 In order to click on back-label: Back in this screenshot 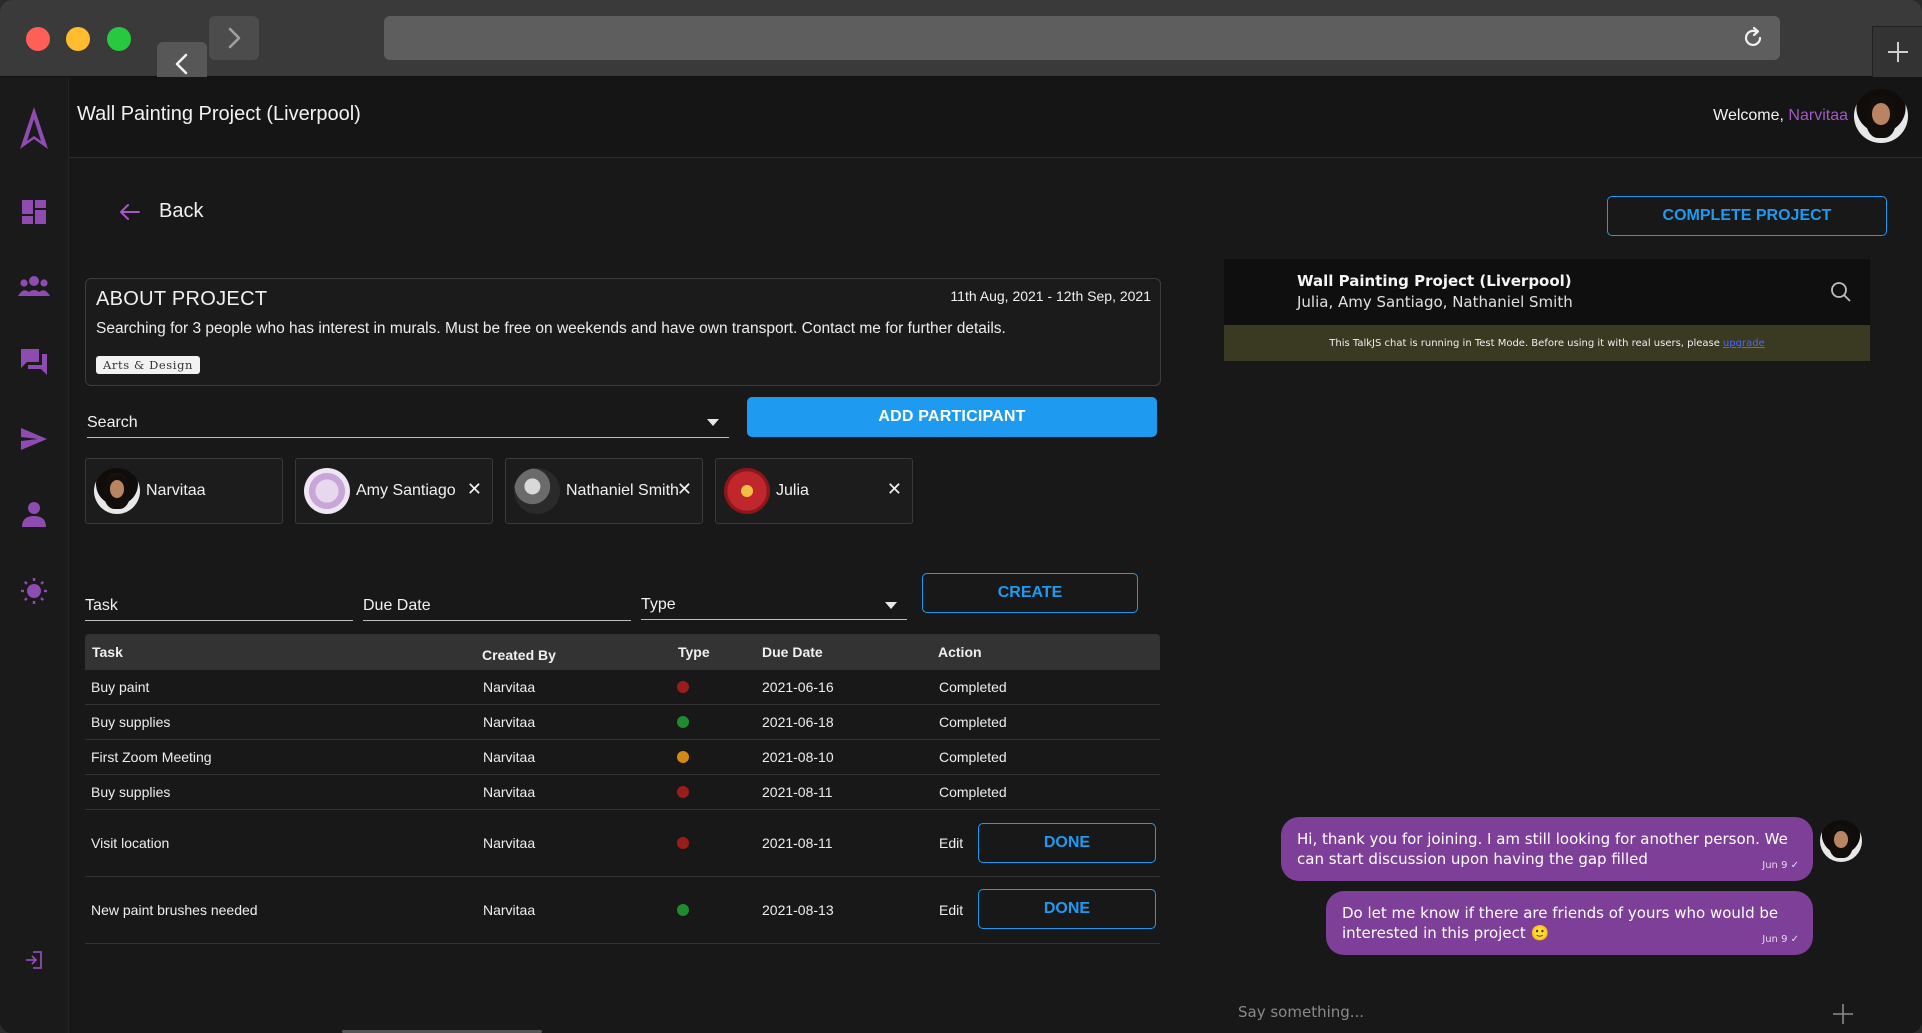, I will do `click(181, 211)`.